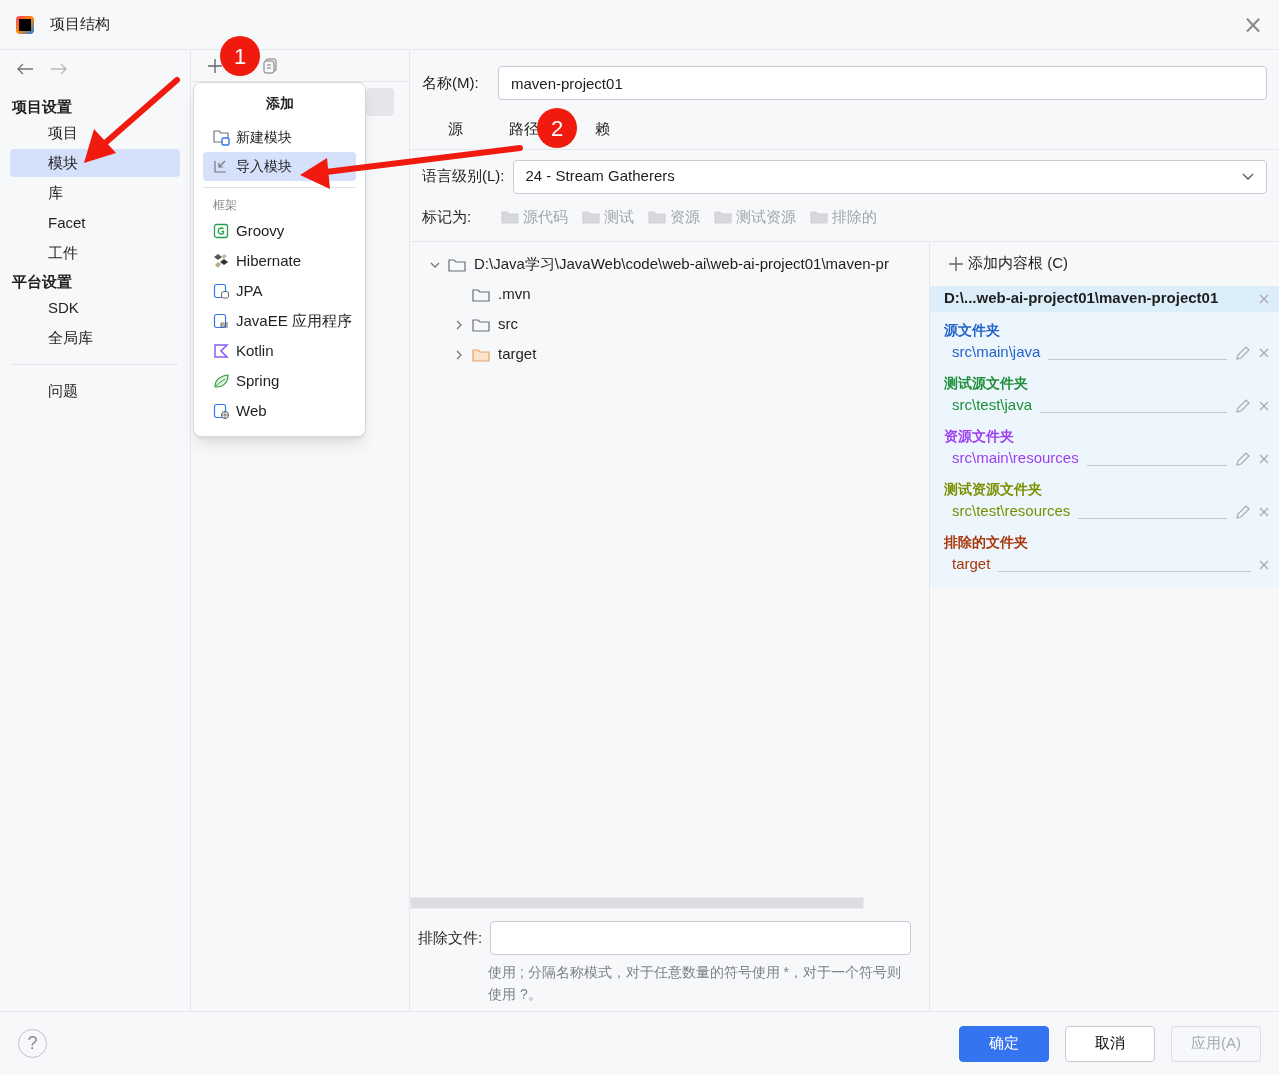  I want to click on name-field: maven-project01, so click(882, 83).